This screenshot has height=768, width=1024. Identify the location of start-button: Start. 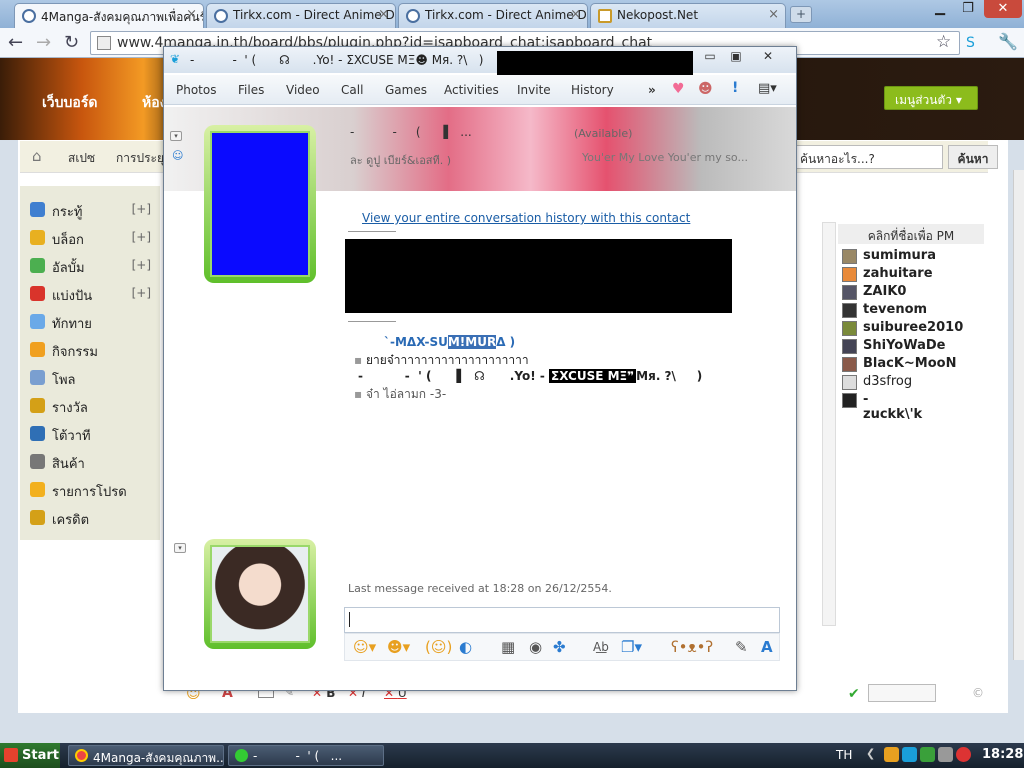
(30, 755).